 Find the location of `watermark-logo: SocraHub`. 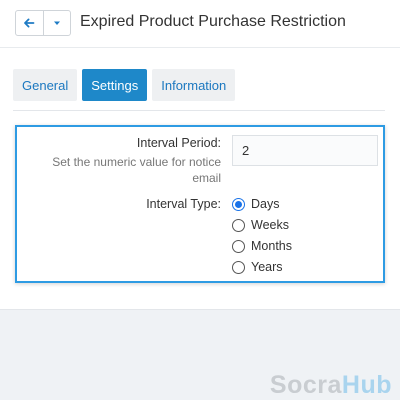

watermark-logo: SocraHub is located at coordinates (331, 385).